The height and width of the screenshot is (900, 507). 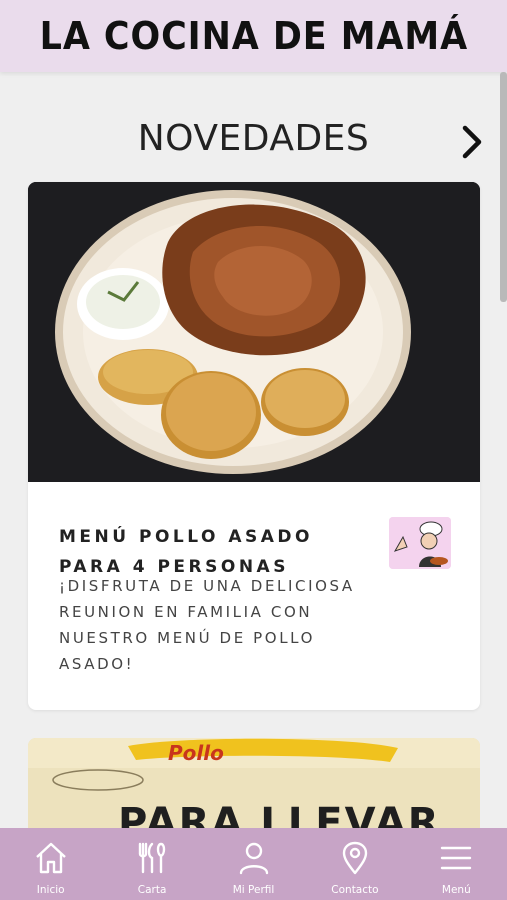 I want to click on bottom-tab-bar: Inicio Carta Mi Perfil Contacto Menú, so click(x=253, y=864).